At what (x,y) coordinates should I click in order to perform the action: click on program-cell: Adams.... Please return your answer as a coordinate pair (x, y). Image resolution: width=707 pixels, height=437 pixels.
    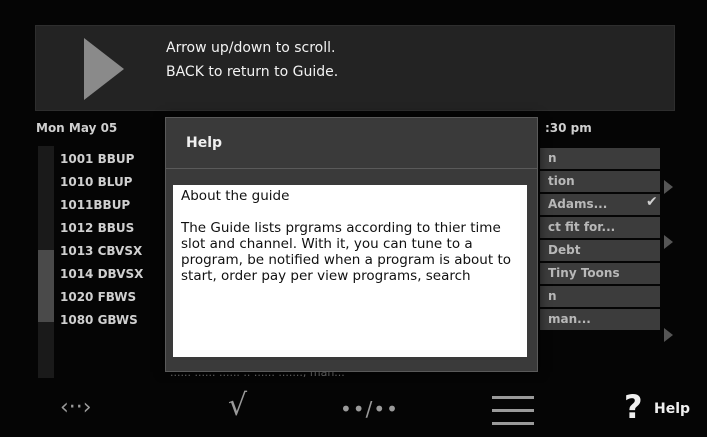
    Looking at the image, I should click on (600, 204).